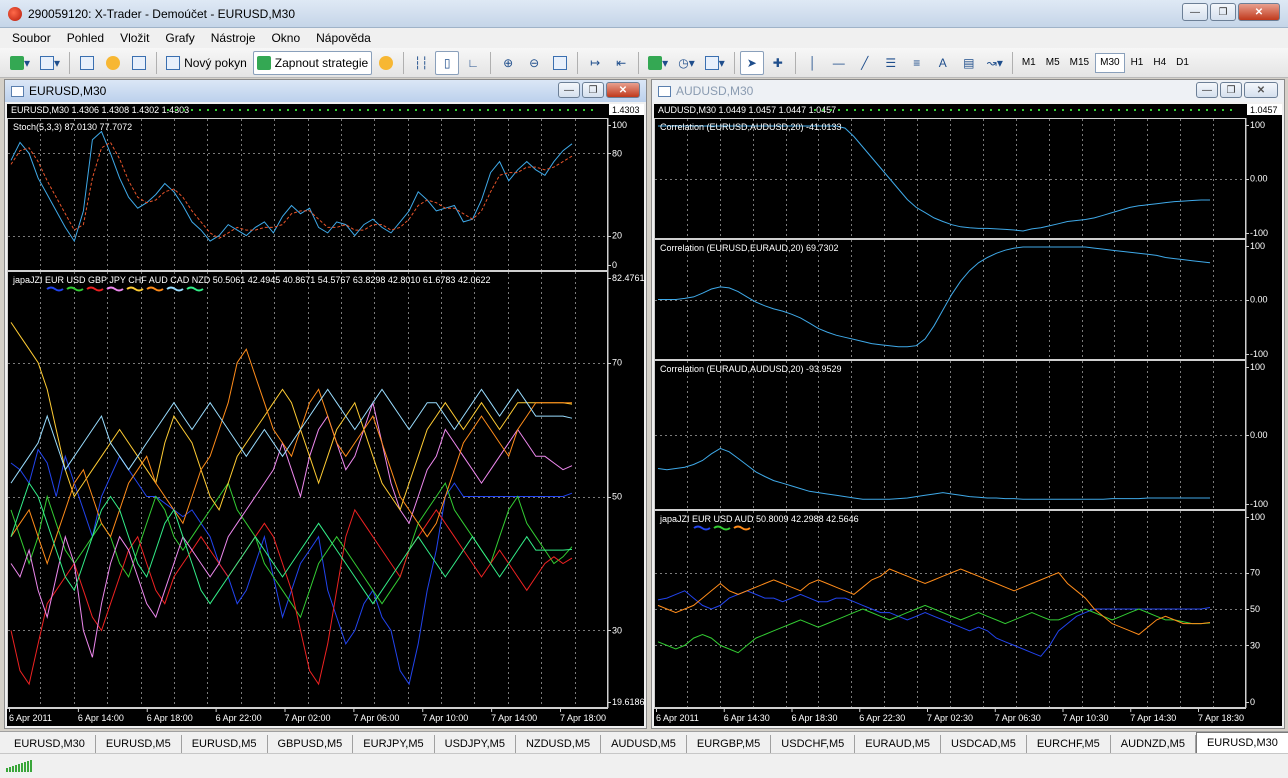  What do you see at coordinates (891, 63) in the screenshot?
I see `channel-button: ☰` at bounding box center [891, 63].